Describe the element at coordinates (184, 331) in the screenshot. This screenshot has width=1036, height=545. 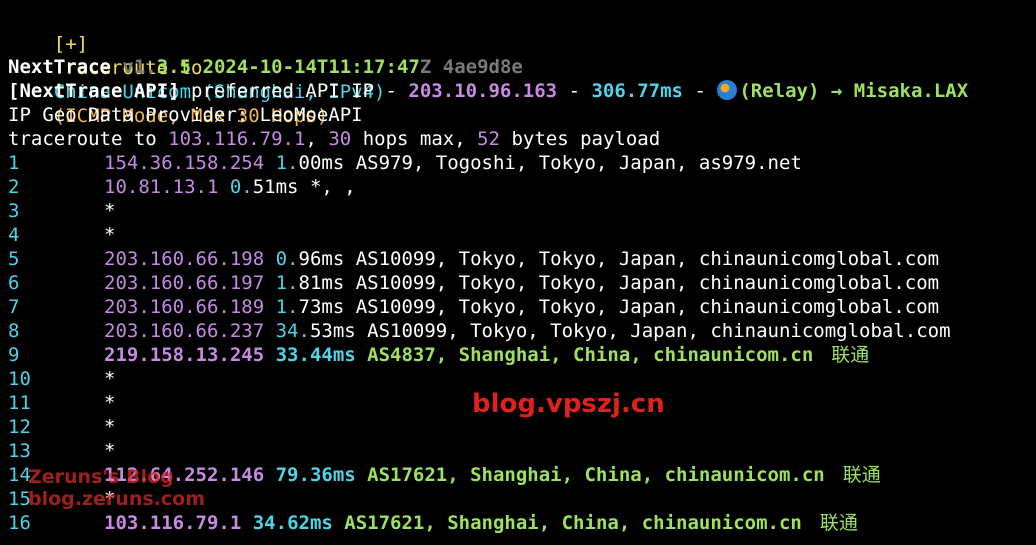
I see `hop-ip: 203.160.66.237` at that location.